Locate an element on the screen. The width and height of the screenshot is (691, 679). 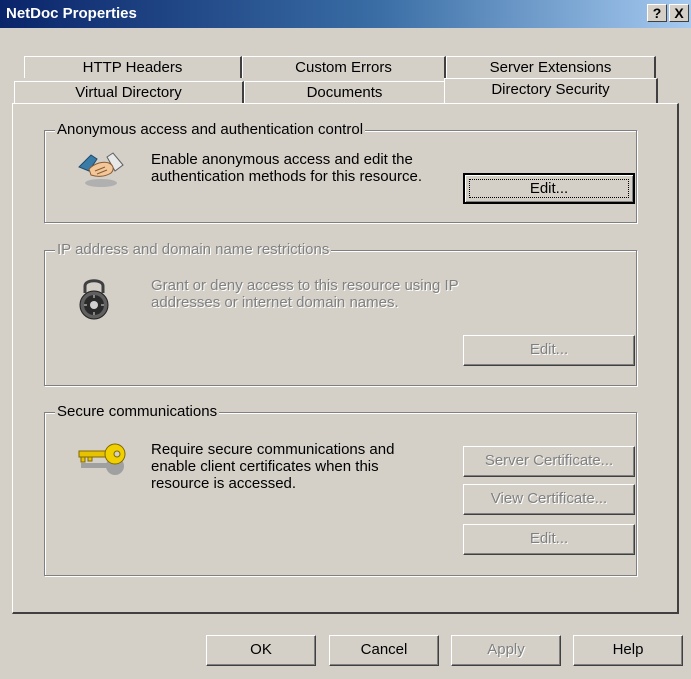
tab-directory-security: Directory Security is located at coordinates (551, 90).